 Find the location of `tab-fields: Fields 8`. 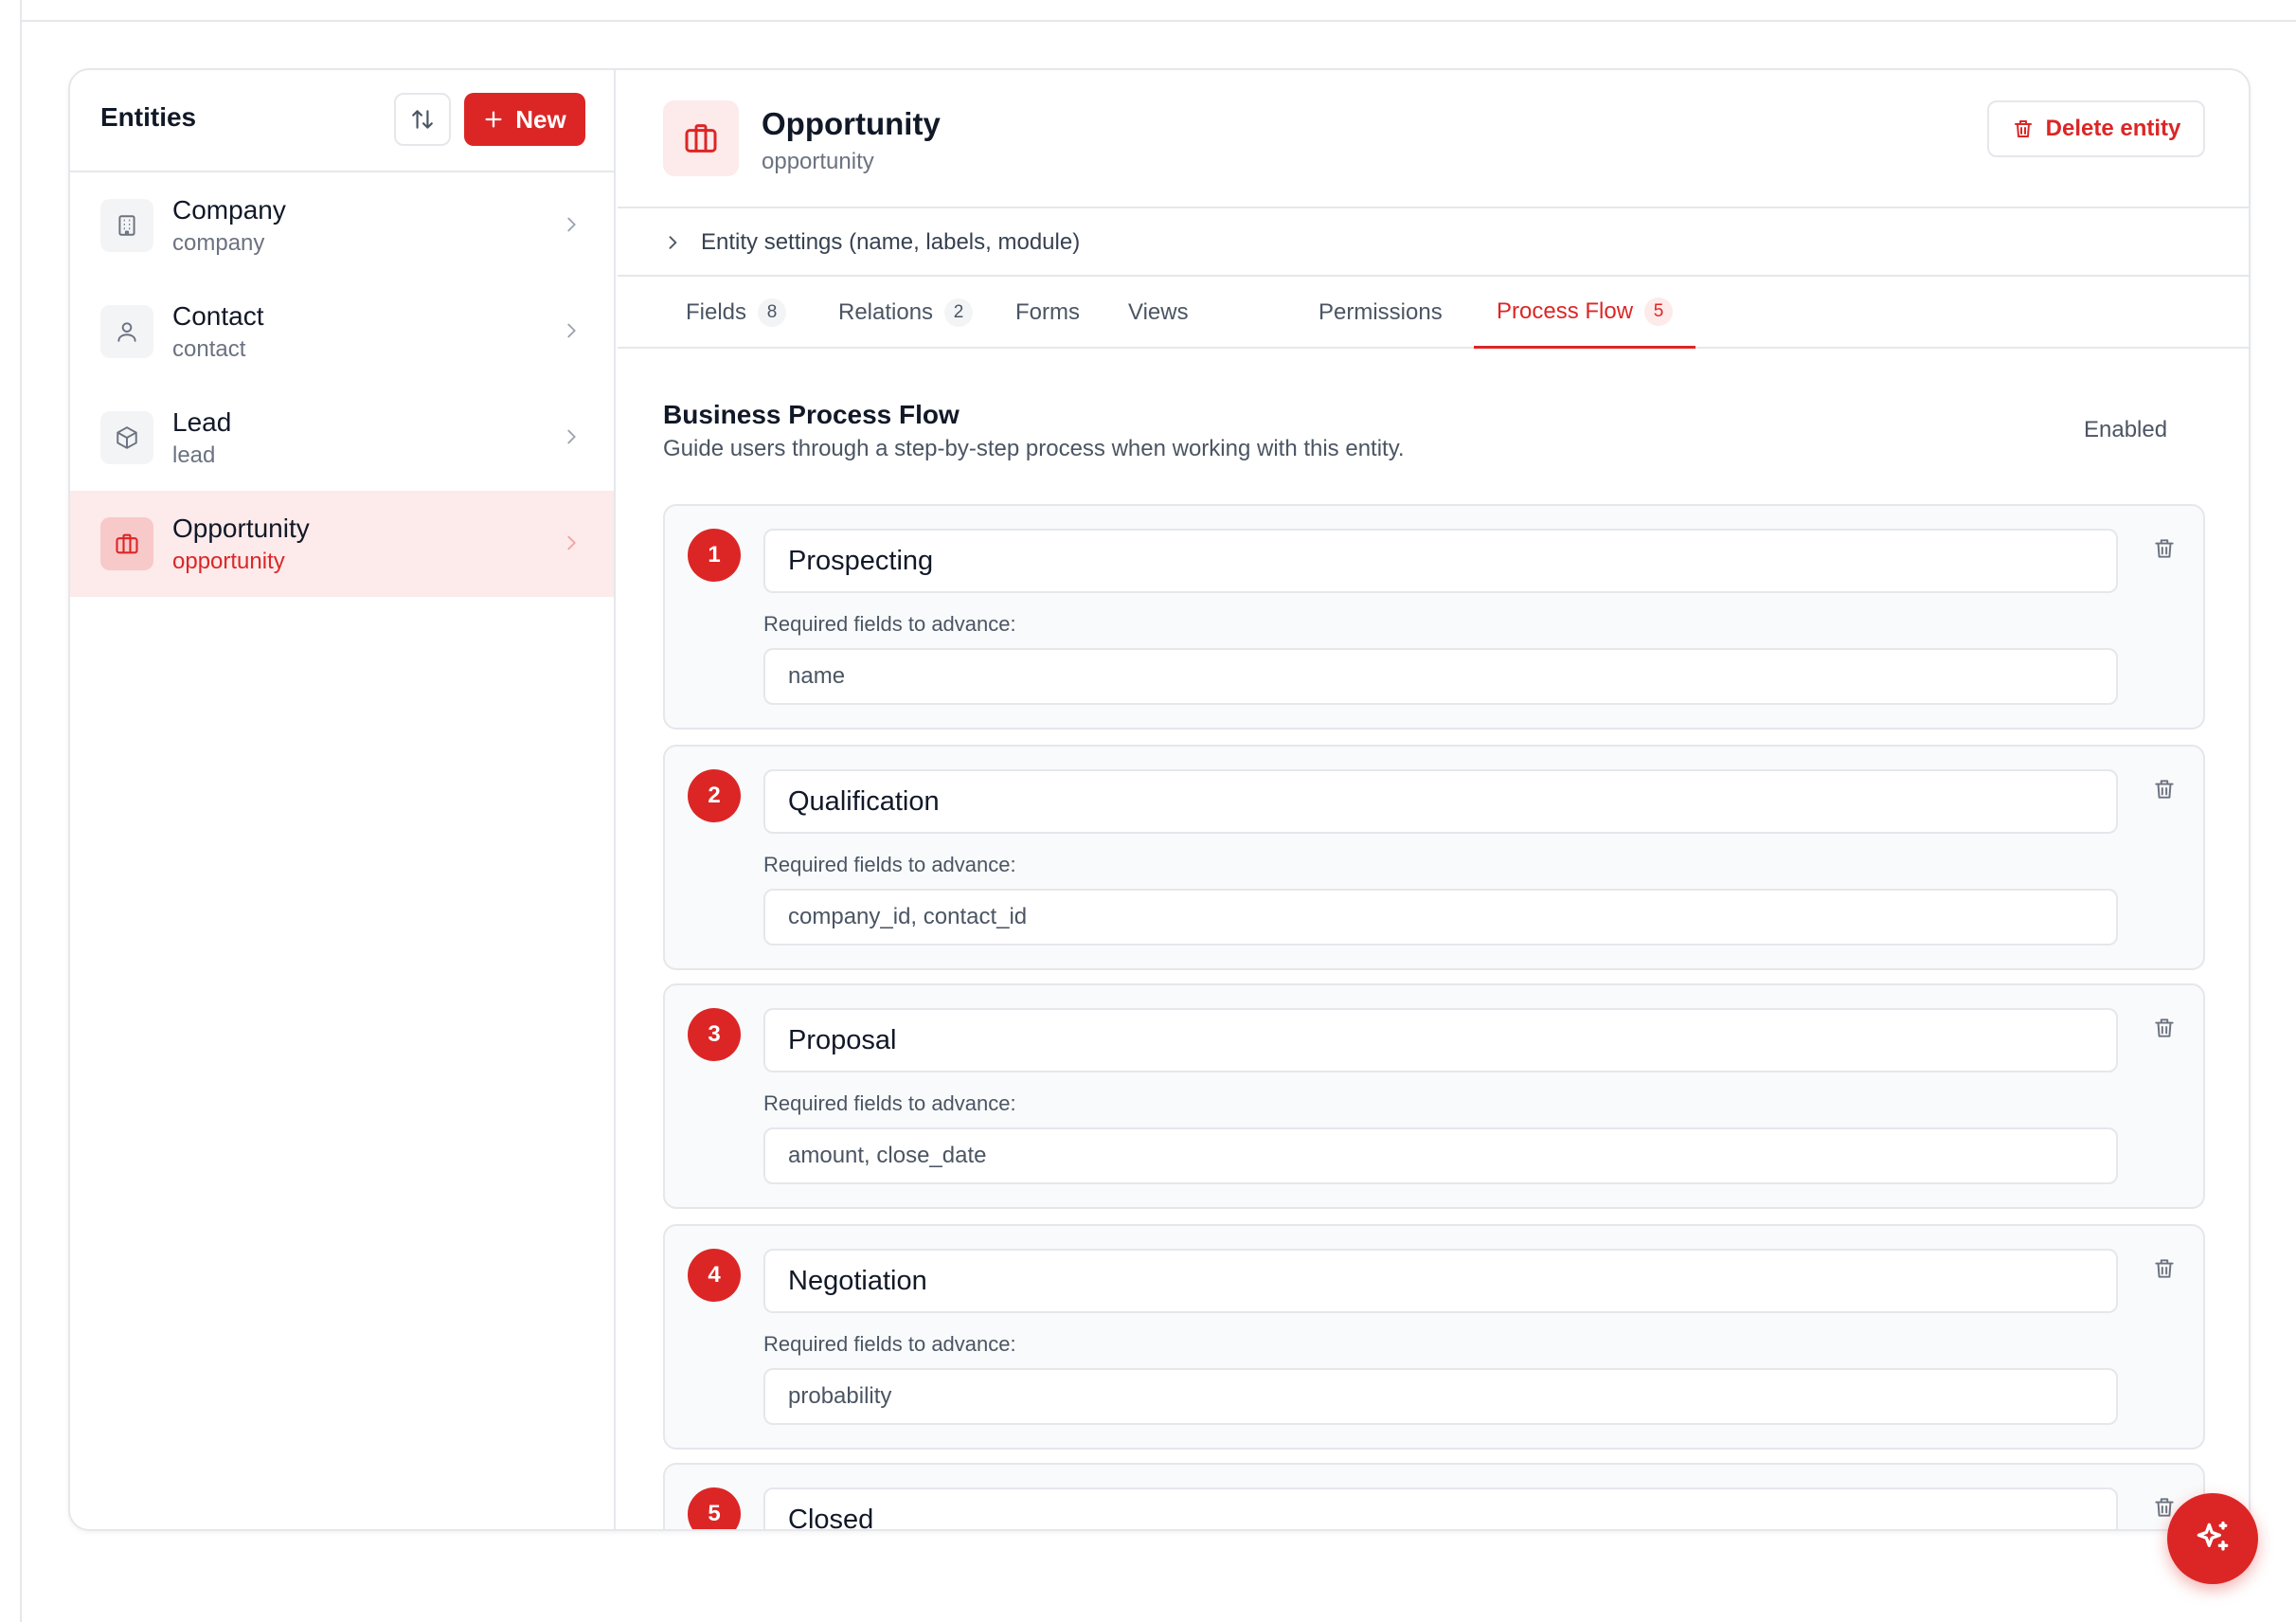

tab-fields: Fields 8 is located at coordinates (736, 313).